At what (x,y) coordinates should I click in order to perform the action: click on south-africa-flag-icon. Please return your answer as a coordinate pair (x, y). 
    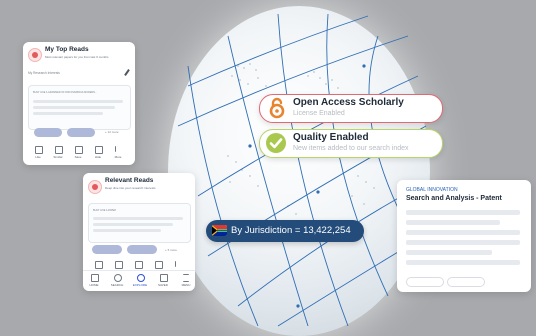
    Looking at the image, I should click on (219, 230).